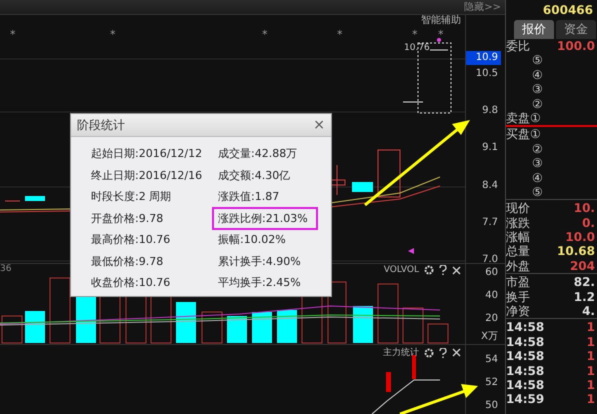 The height and width of the screenshot is (414, 597). Describe the element at coordinates (486, 74) in the screenshot. I see `axis-label: 10.5` at that location.